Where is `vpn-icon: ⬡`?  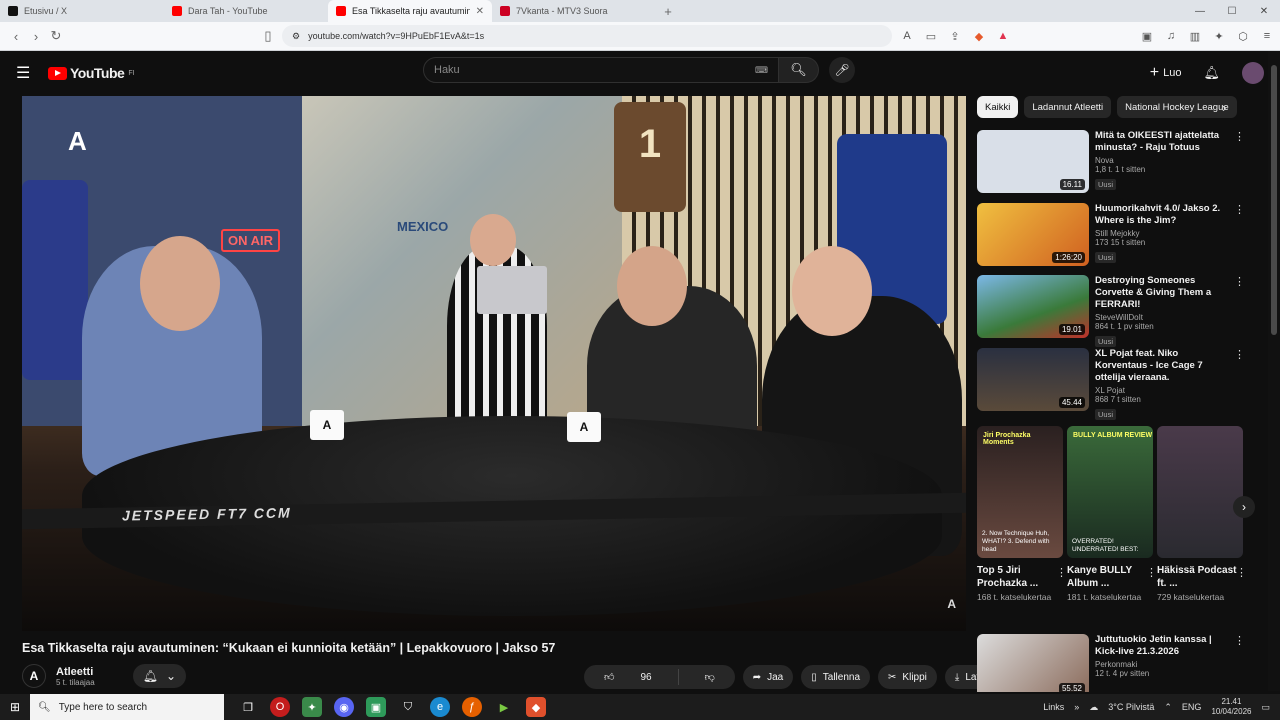
vpn-icon: ⬡ is located at coordinates (1243, 36).